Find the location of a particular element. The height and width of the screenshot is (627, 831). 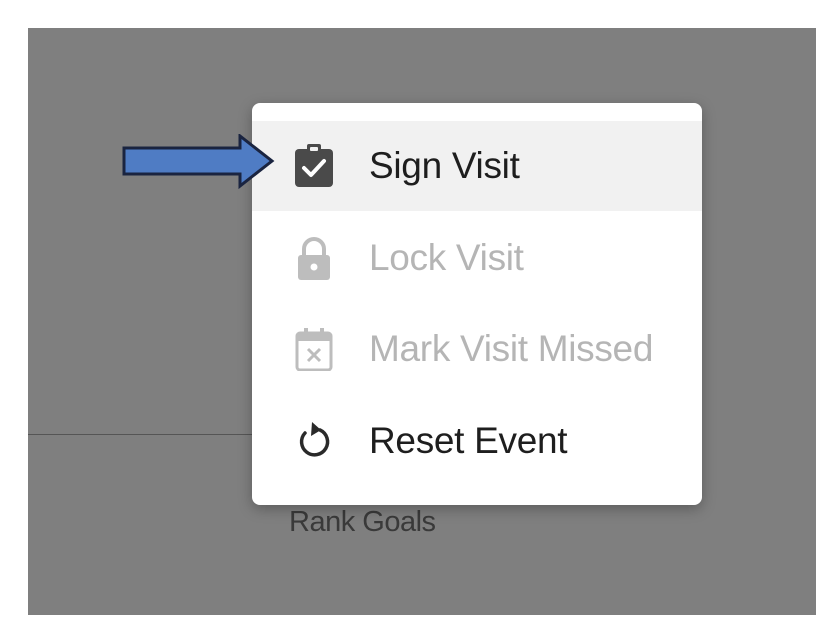

menu-item-label: Lock Visit is located at coordinates (446, 257).